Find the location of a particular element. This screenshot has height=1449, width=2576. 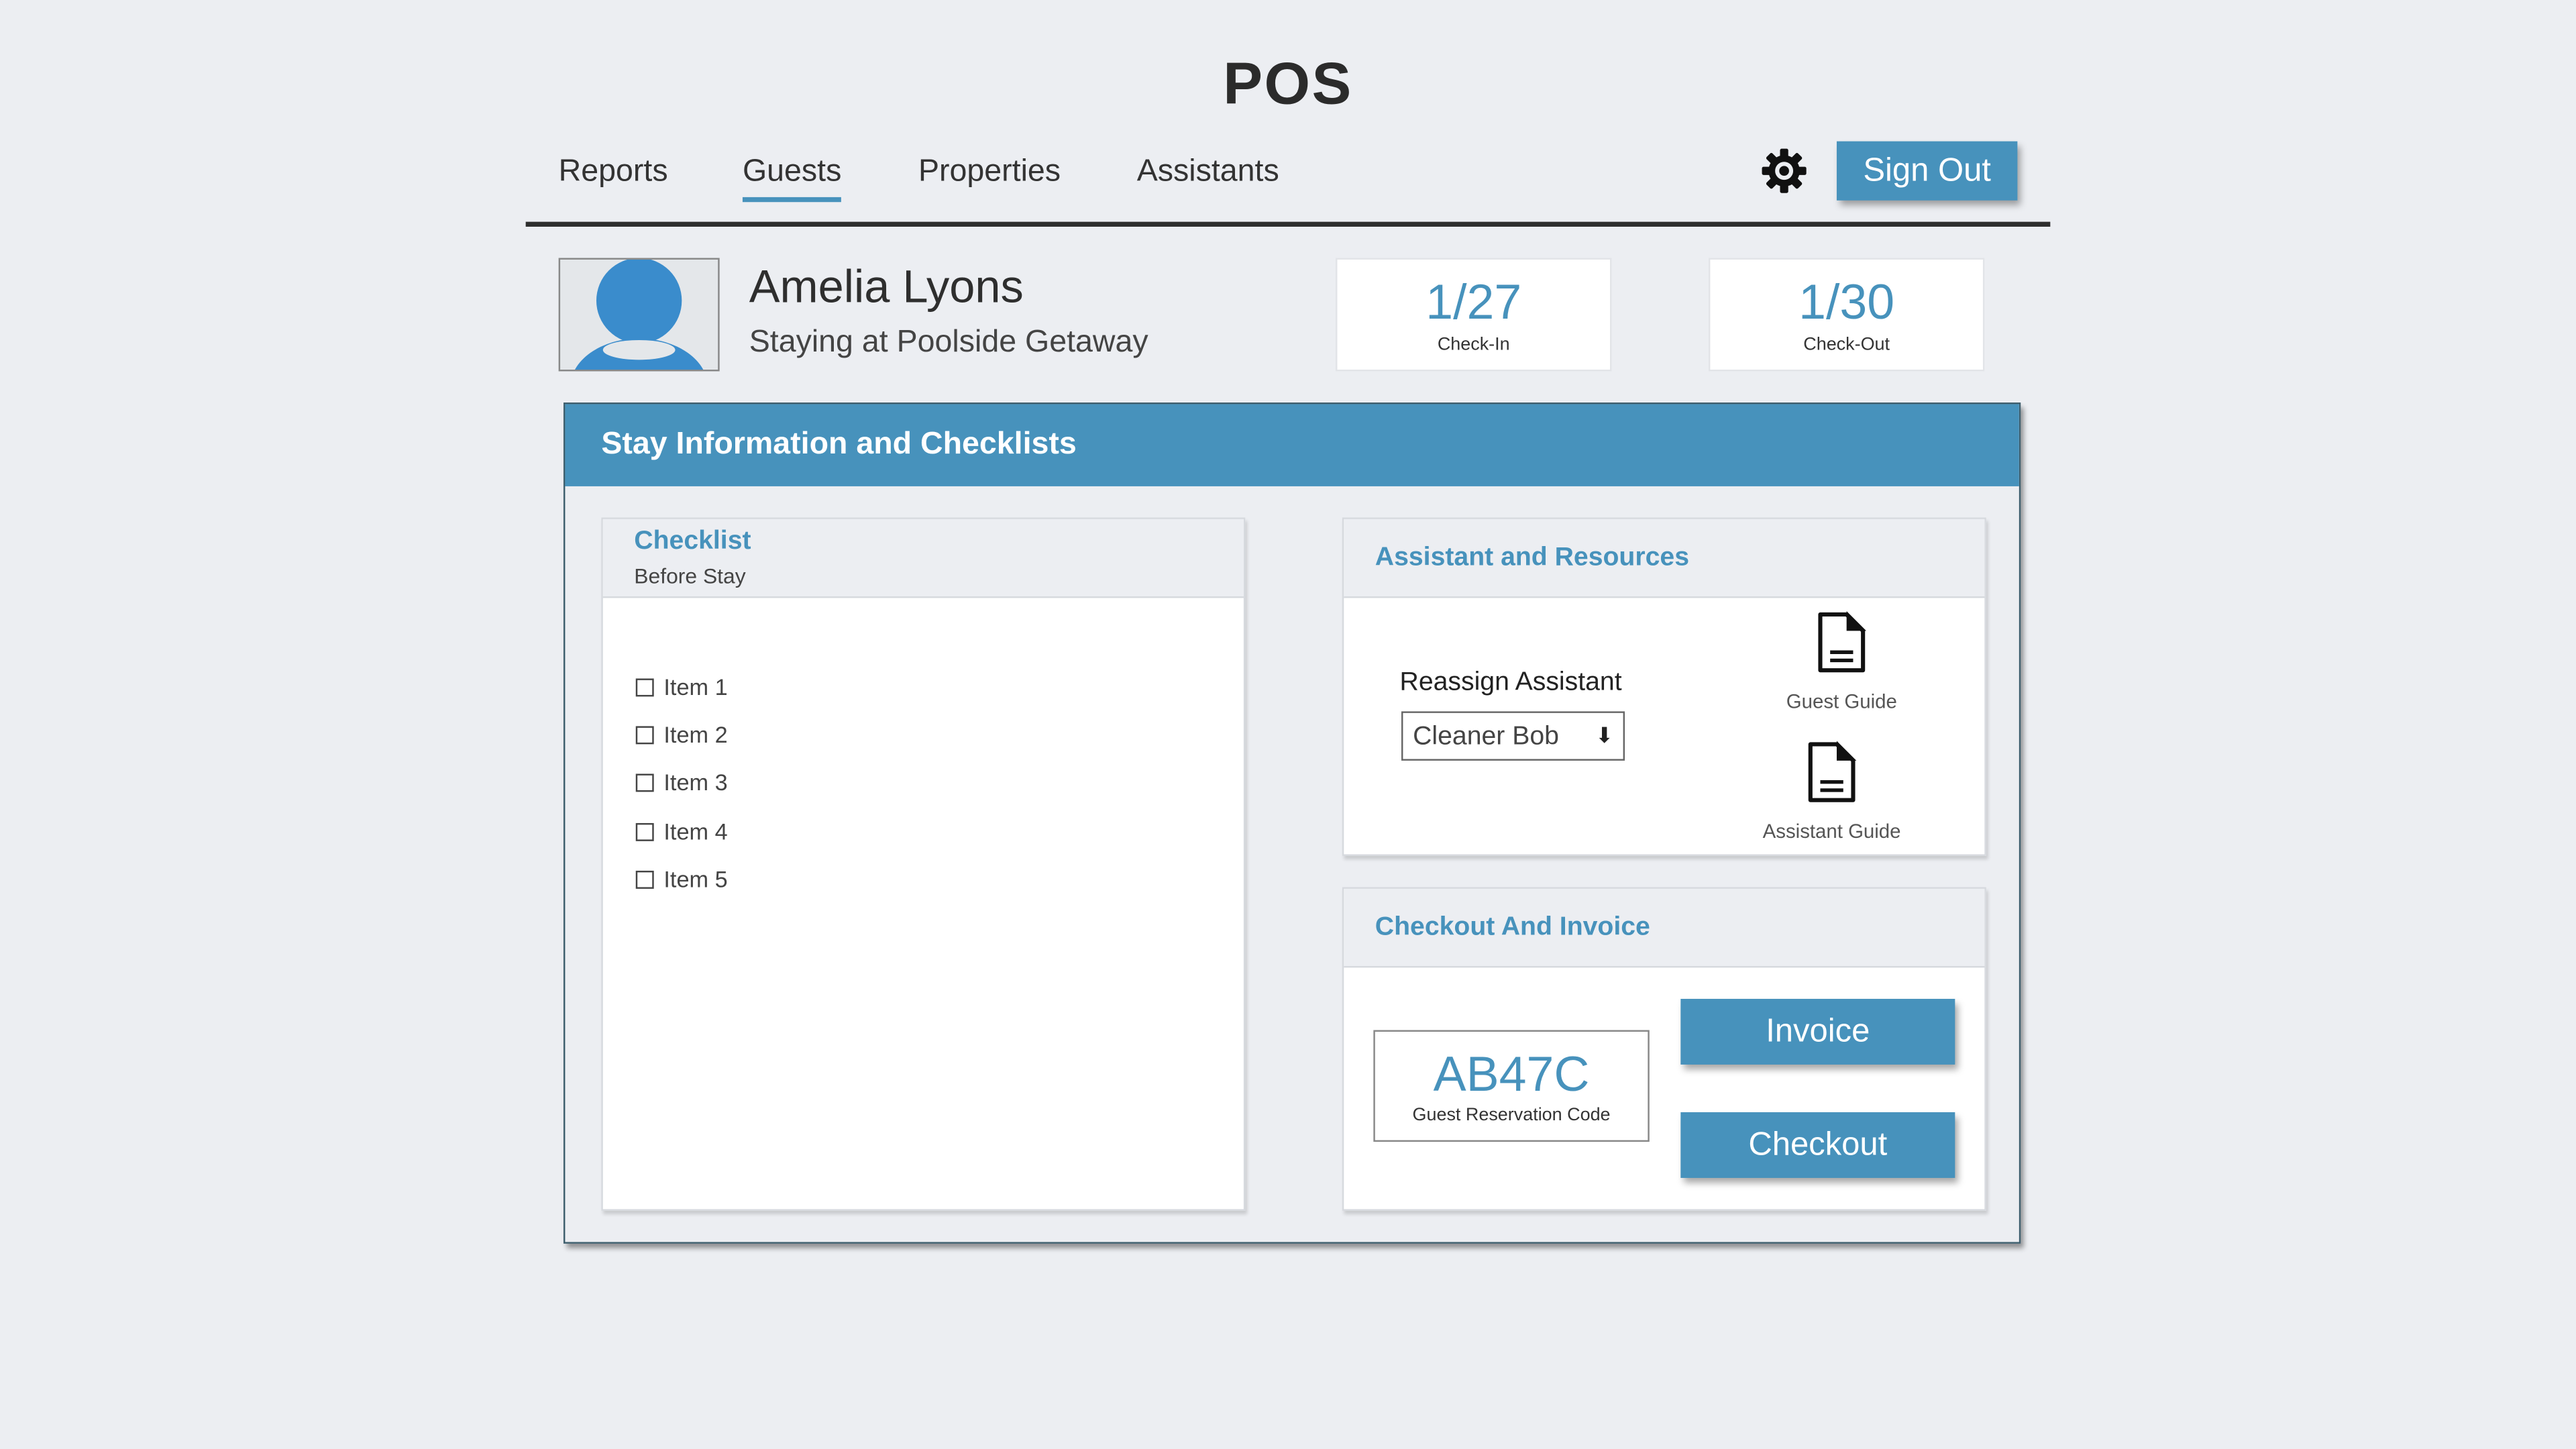

nav-properties: Properties is located at coordinates (989, 172).